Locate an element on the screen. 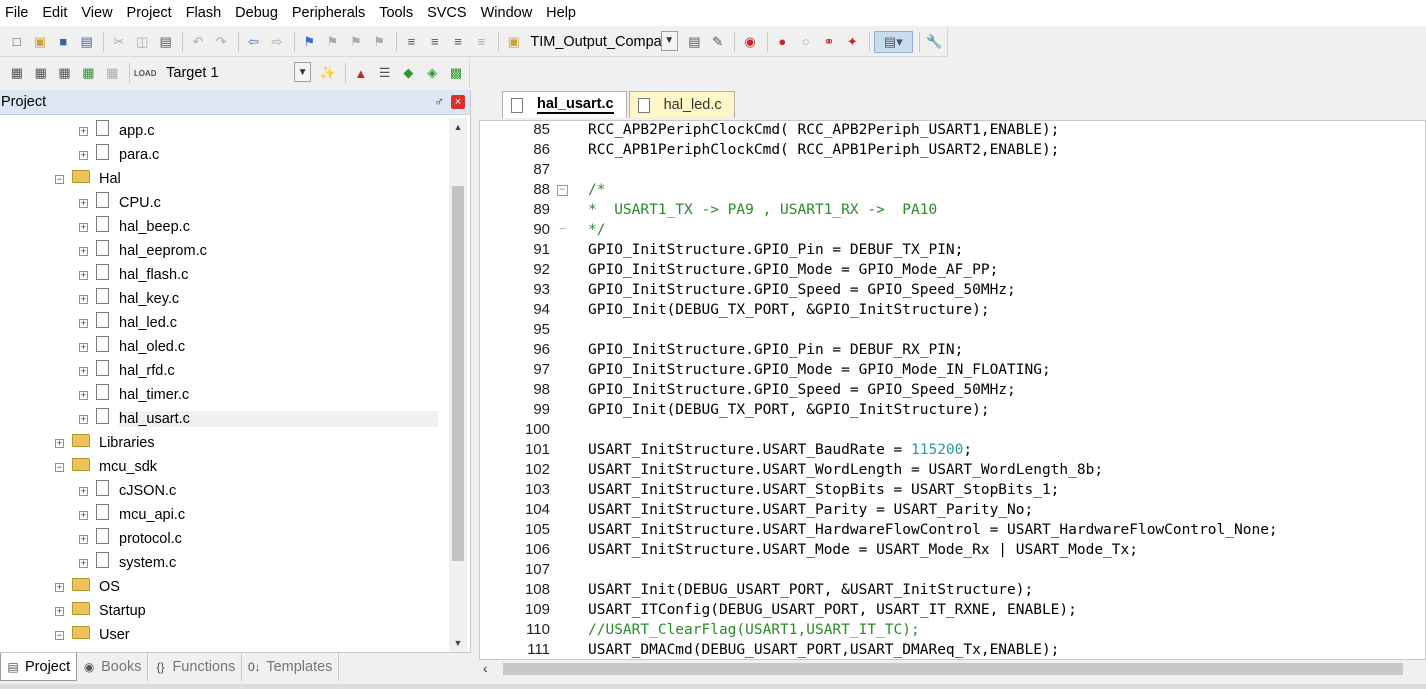  menu-flash: Flash is located at coordinates (203, 13).